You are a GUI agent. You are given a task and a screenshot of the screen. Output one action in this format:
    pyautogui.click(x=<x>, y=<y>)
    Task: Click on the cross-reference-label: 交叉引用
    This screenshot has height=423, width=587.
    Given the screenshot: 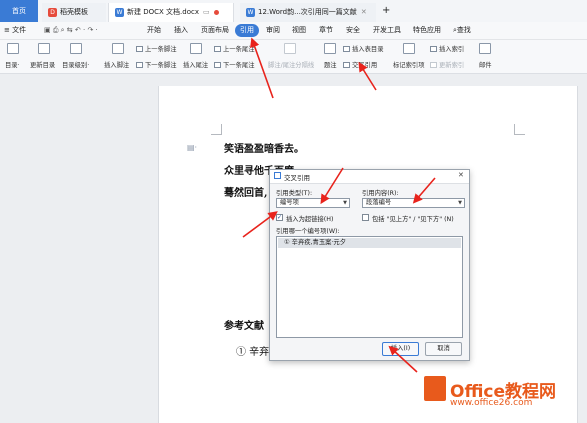 What is the action you would take?
    pyautogui.click(x=365, y=65)
    